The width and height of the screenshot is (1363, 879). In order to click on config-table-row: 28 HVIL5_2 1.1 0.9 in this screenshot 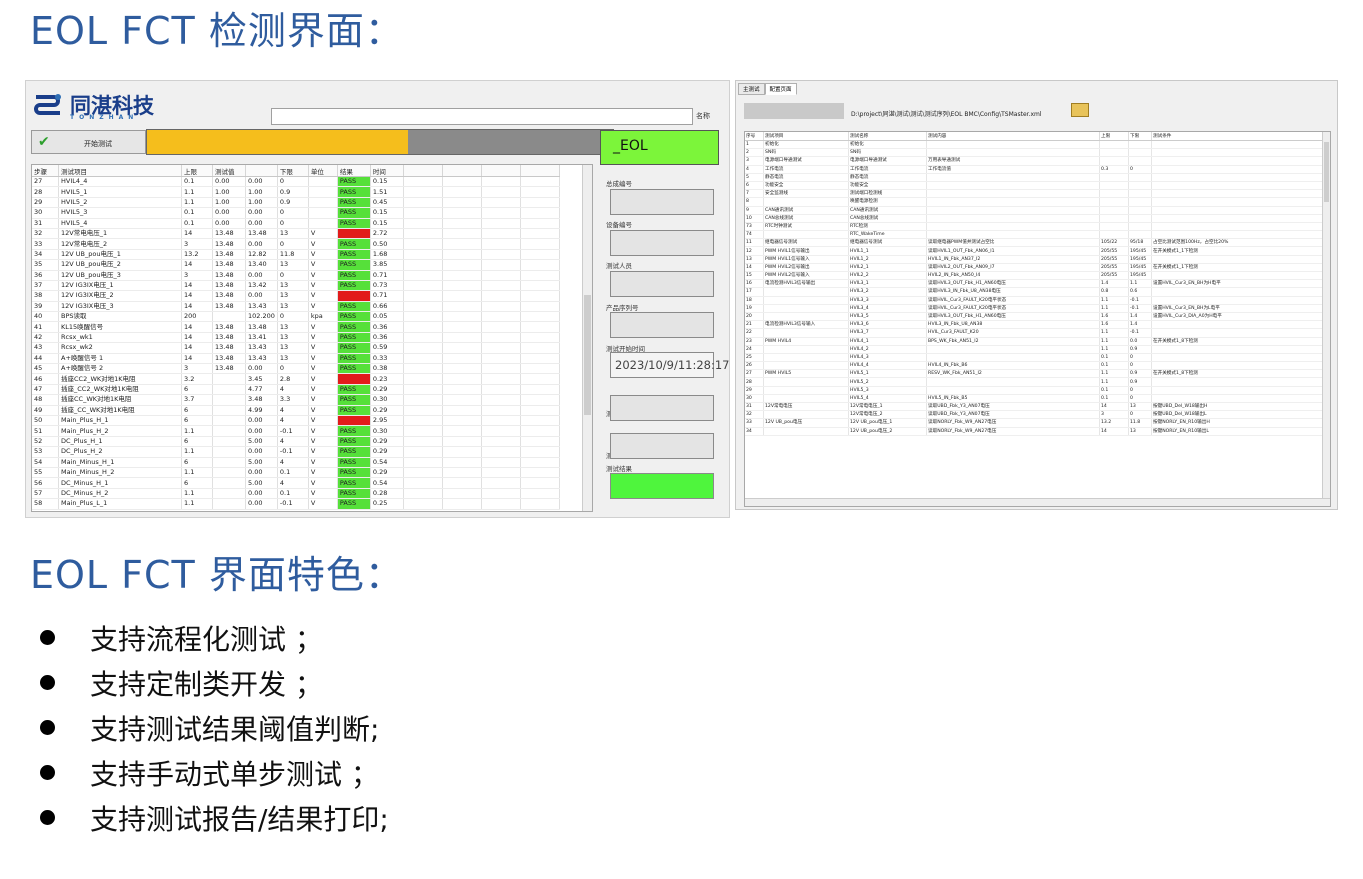, I will do `click(1037, 382)`.